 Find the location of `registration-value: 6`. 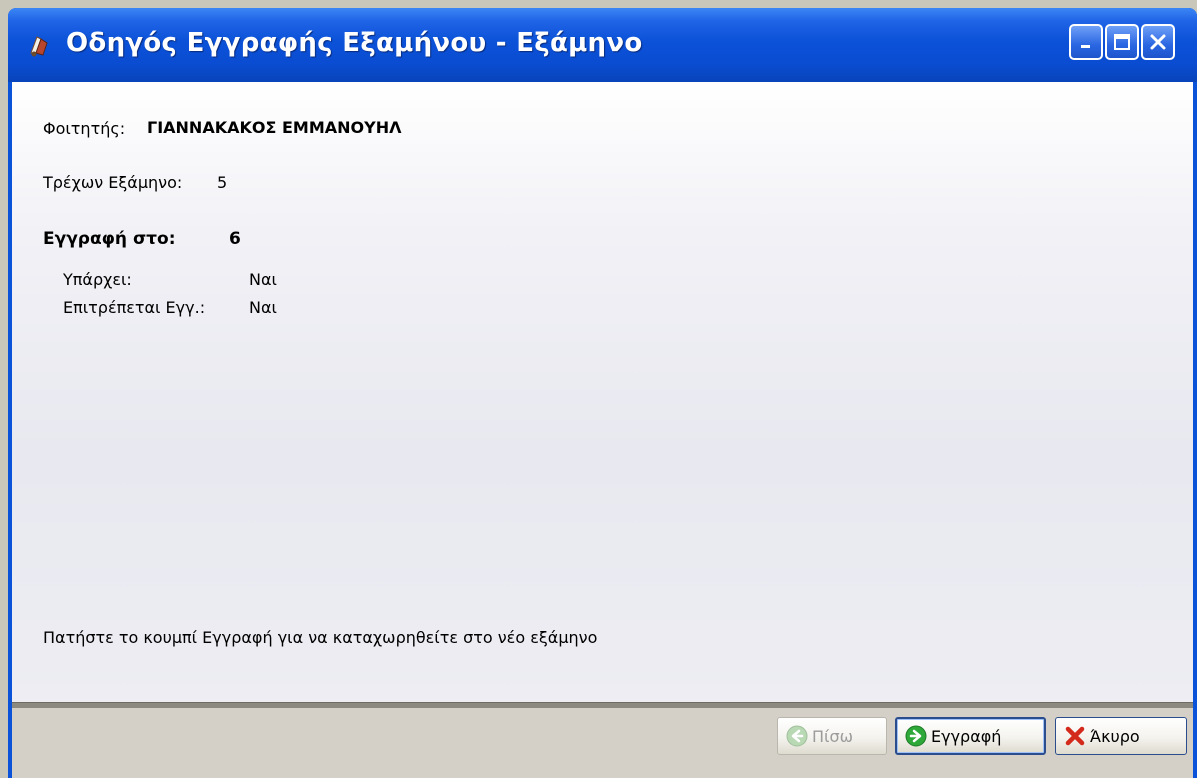

registration-value: 6 is located at coordinates (235, 239).